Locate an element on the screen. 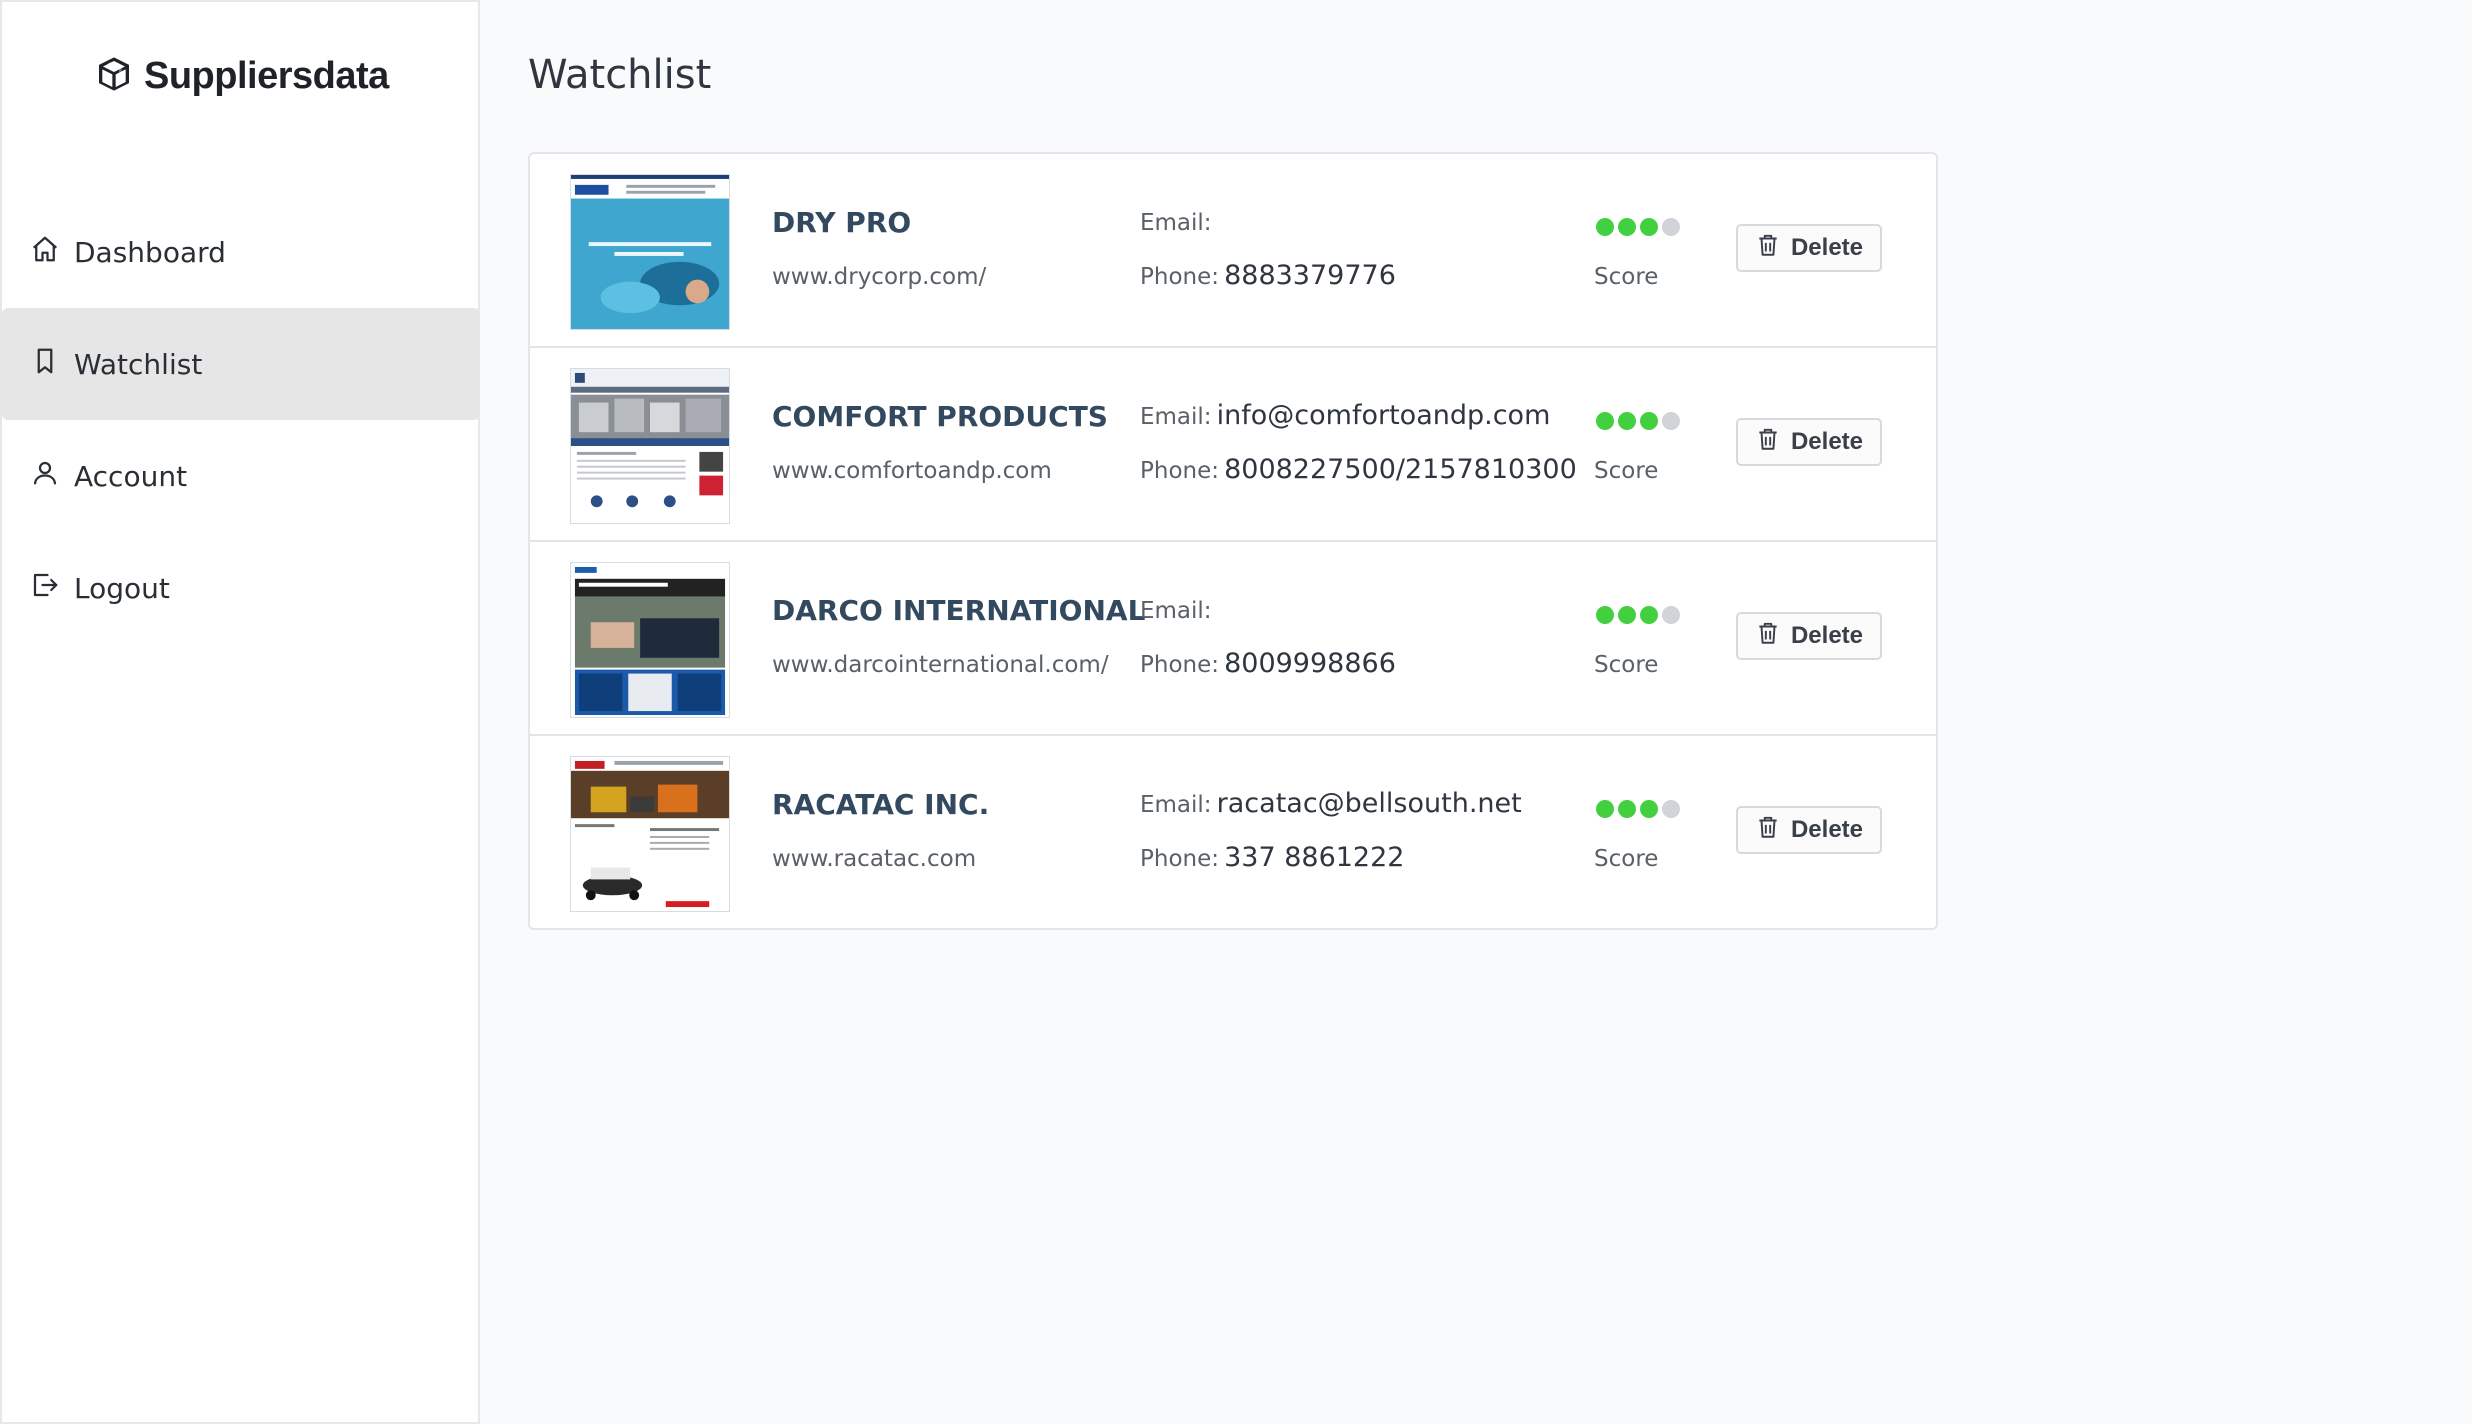 This screenshot has width=2472, height=1424. supplier-name: COMFORT PRODUCTS is located at coordinates (940, 416).